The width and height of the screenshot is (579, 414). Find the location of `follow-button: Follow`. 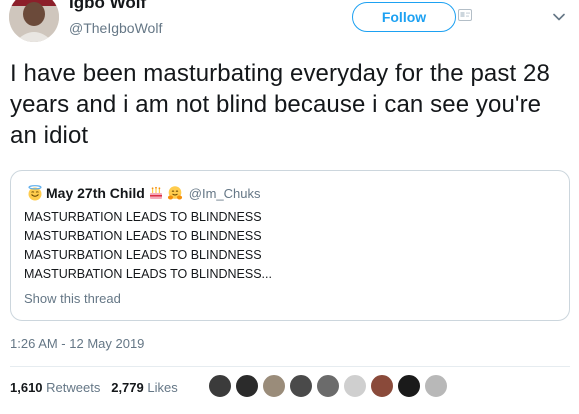

follow-button: Follow is located at coordinates (404, 17).